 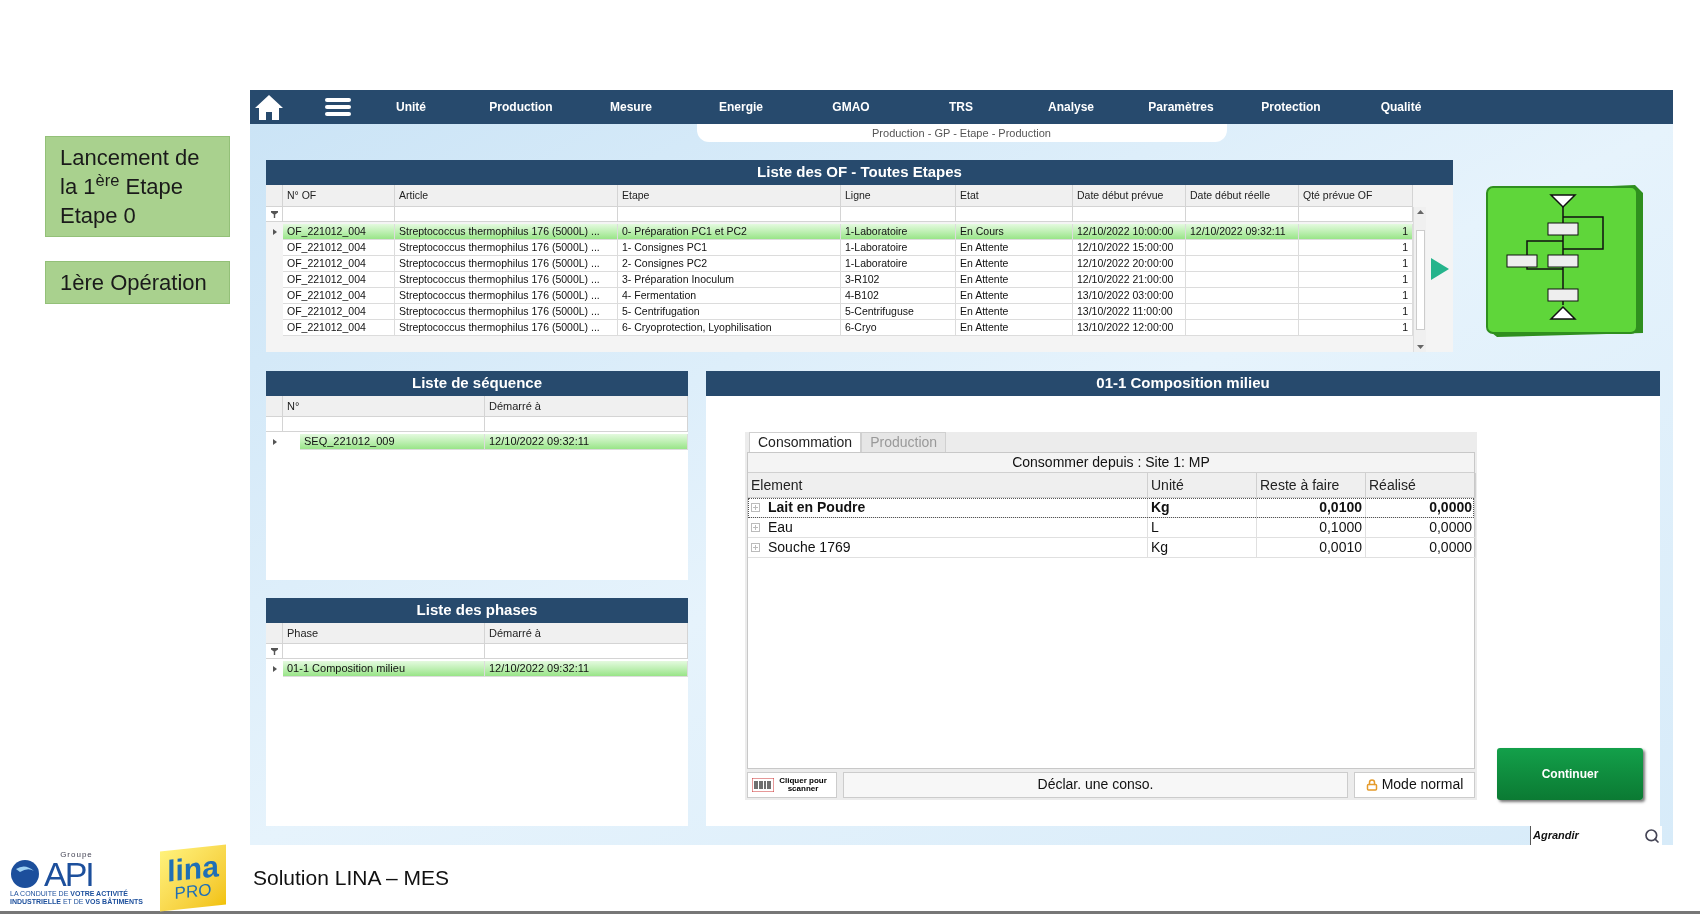 I want to click on table-row: OF_221012_004 Streptococcus thermophilus 176 (5000L) ... 0- Préparation PC1 et PC2 1-Laboratoire En Cours 12/10/2022 10:00:00 12/10/2022 09:32:11 1, so click(x=848, y=232).